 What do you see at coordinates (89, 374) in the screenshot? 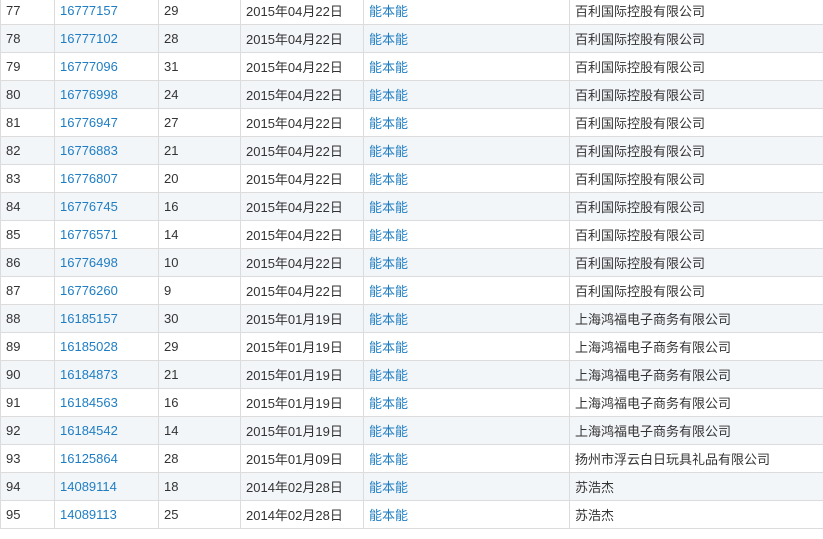
I see `registration-number-link: 16184873` at bounding box center [89, 374].